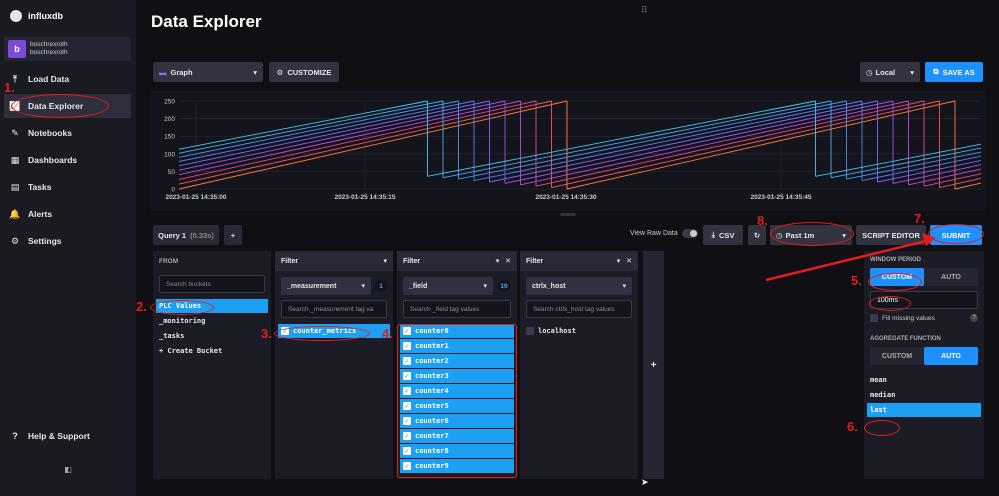 The width and height of the screenshot is (999, 496). What do you see at coordinates (169, 119) in the screenshot?
I see `y-tick-label: 200` at bounding box center [169, 119].